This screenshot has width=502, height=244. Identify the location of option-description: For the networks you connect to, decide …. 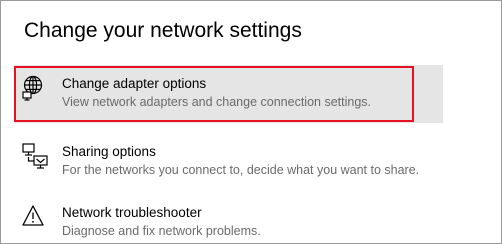
(241, 170).